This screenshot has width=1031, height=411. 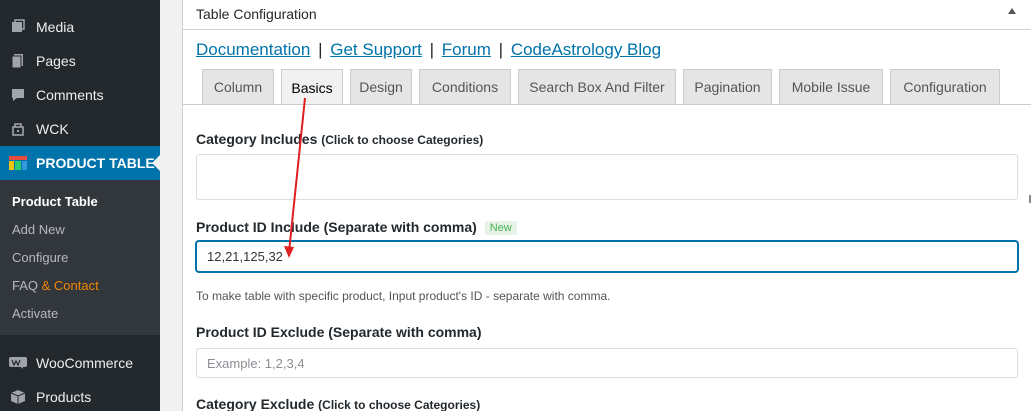 I want to click on input-placeholder: Example: 1,2,3,4, so click(x=256, y=363).